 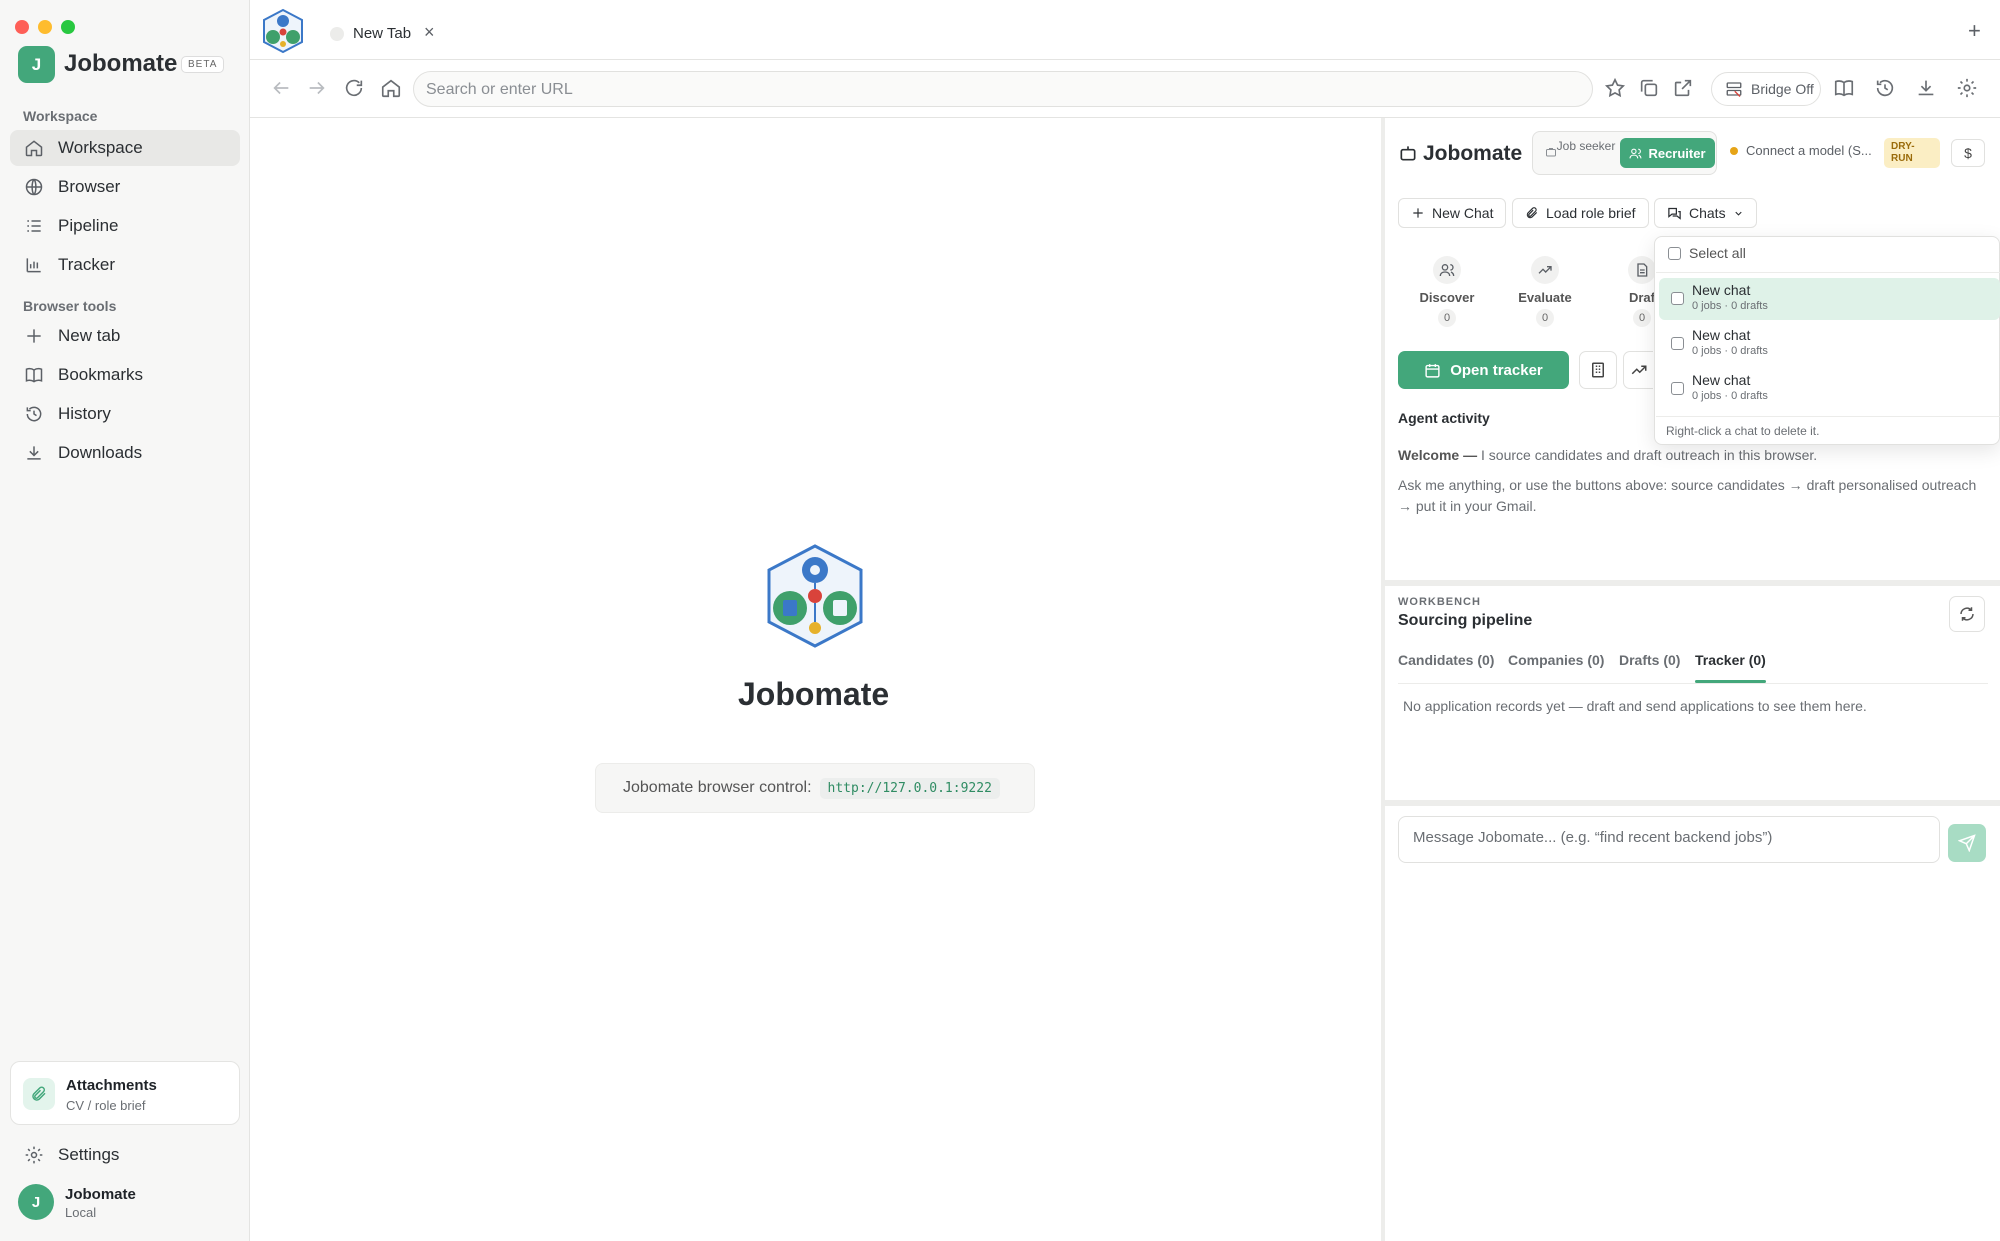 I want to click on tab-close-icon: ×, so click(x=429, y=32).